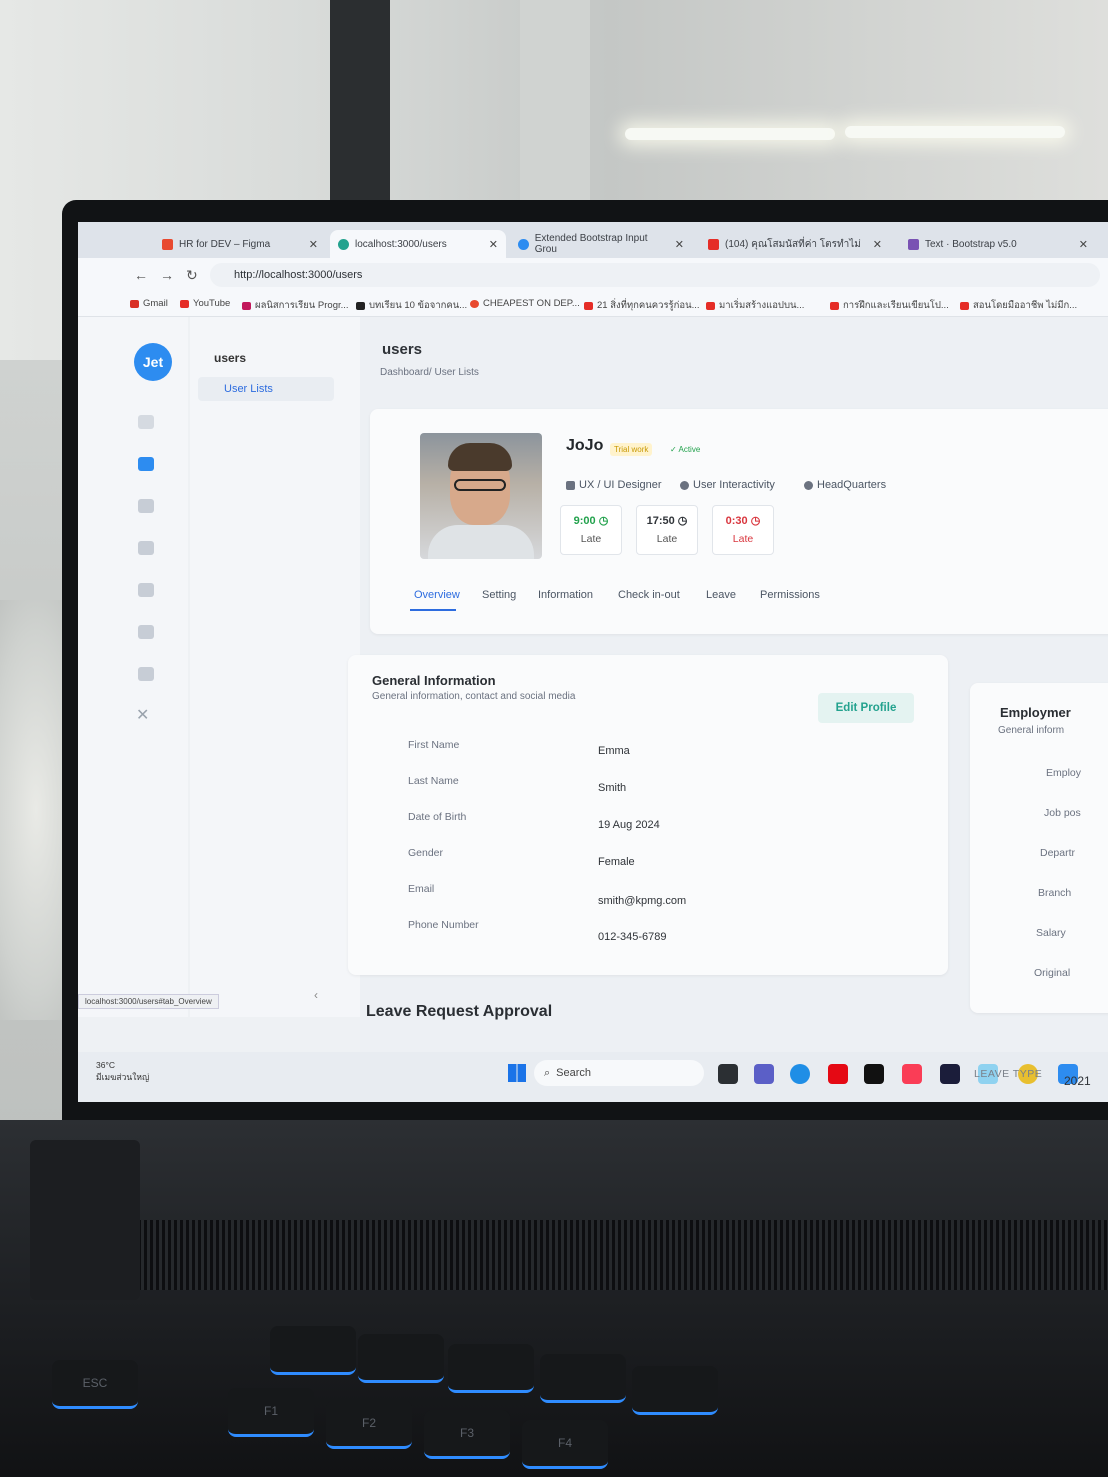 Image resolution: width=1108 pixels, height=1477 pixels. Describe the element at coordinates (1055, 893) in the screenshot. I see `field-label: Branch` at that location.